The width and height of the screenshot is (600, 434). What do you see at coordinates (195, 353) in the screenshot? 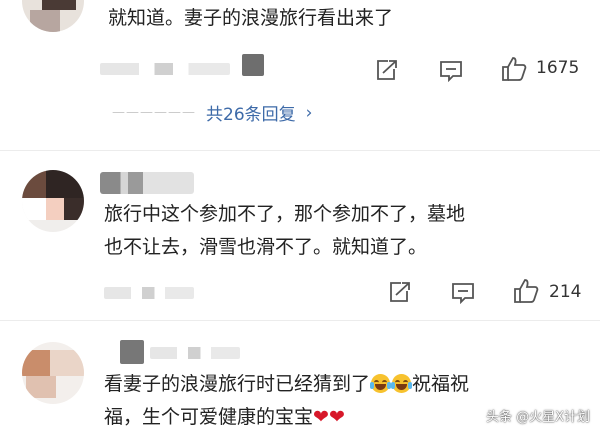
I see `username-blur` at bounding box center [195, 353].